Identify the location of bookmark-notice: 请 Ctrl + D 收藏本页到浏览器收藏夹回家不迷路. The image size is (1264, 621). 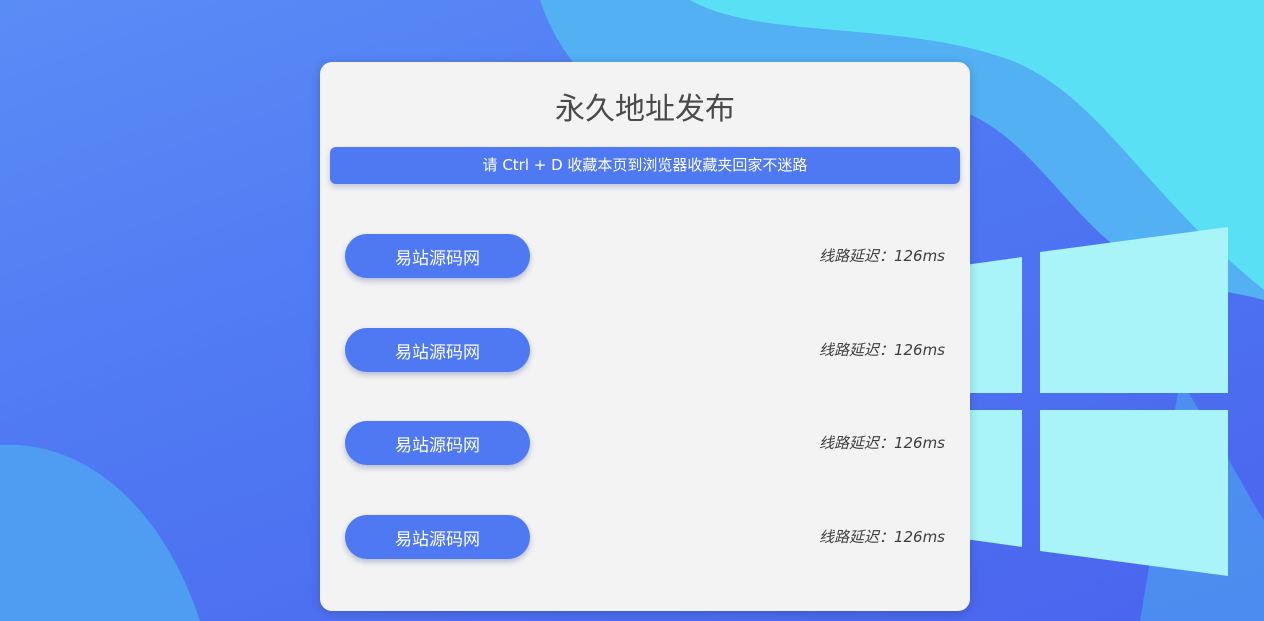
(645, 165).